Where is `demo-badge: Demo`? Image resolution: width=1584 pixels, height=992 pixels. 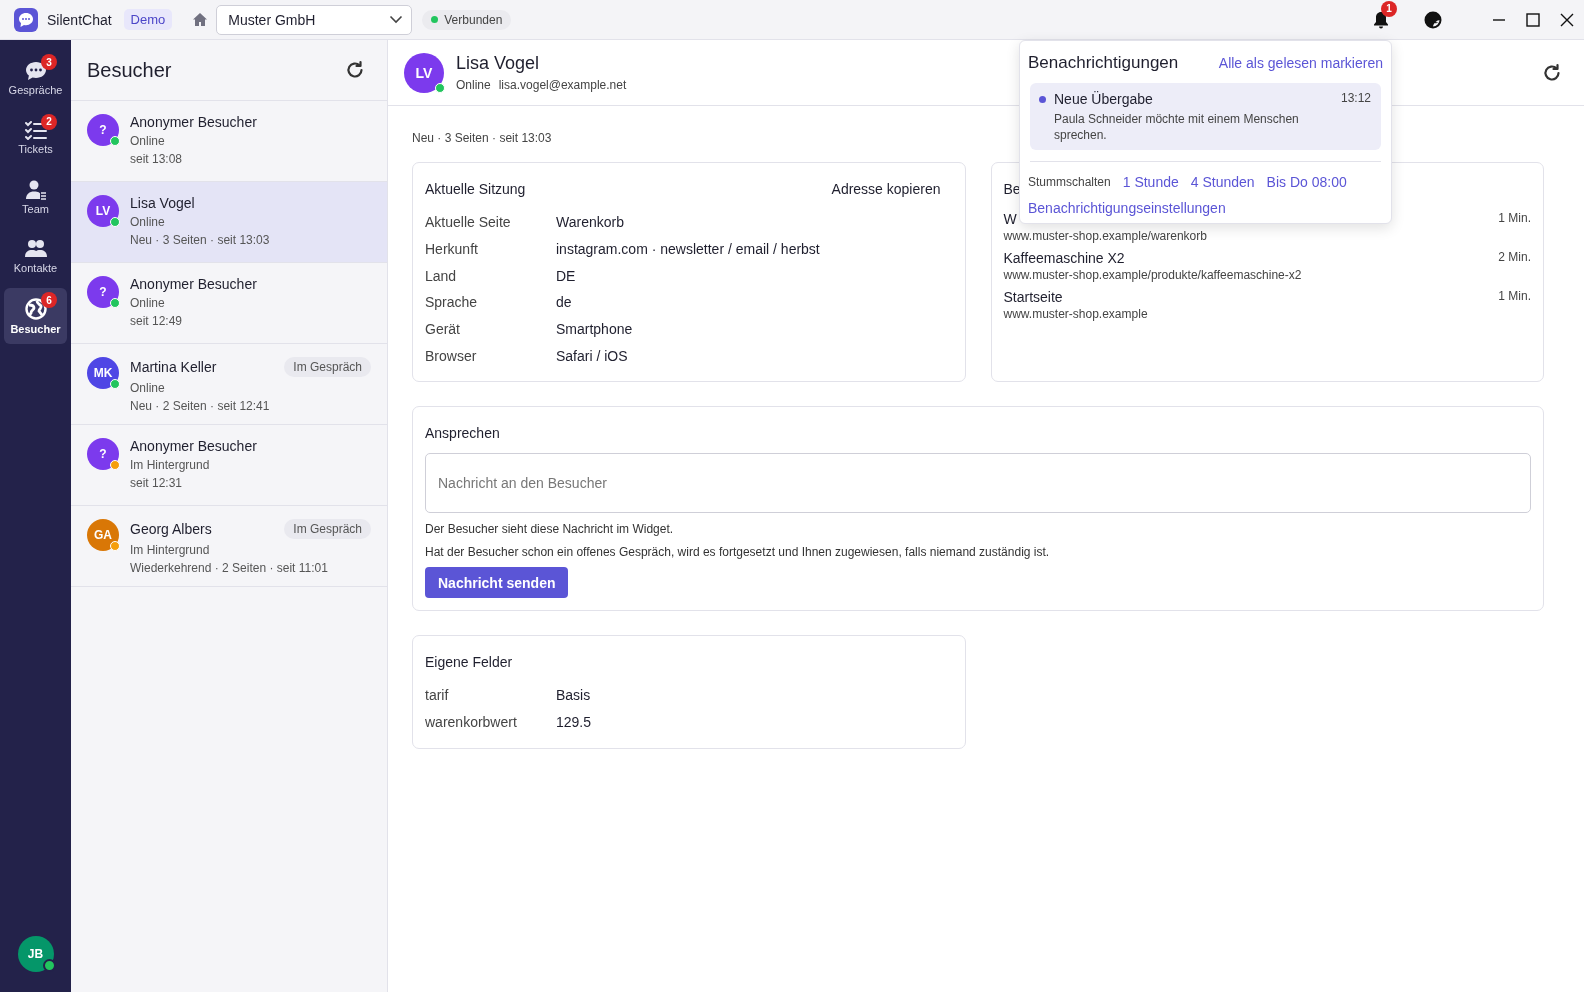 demo-badge: Demo is located at coordinates (148, 19).